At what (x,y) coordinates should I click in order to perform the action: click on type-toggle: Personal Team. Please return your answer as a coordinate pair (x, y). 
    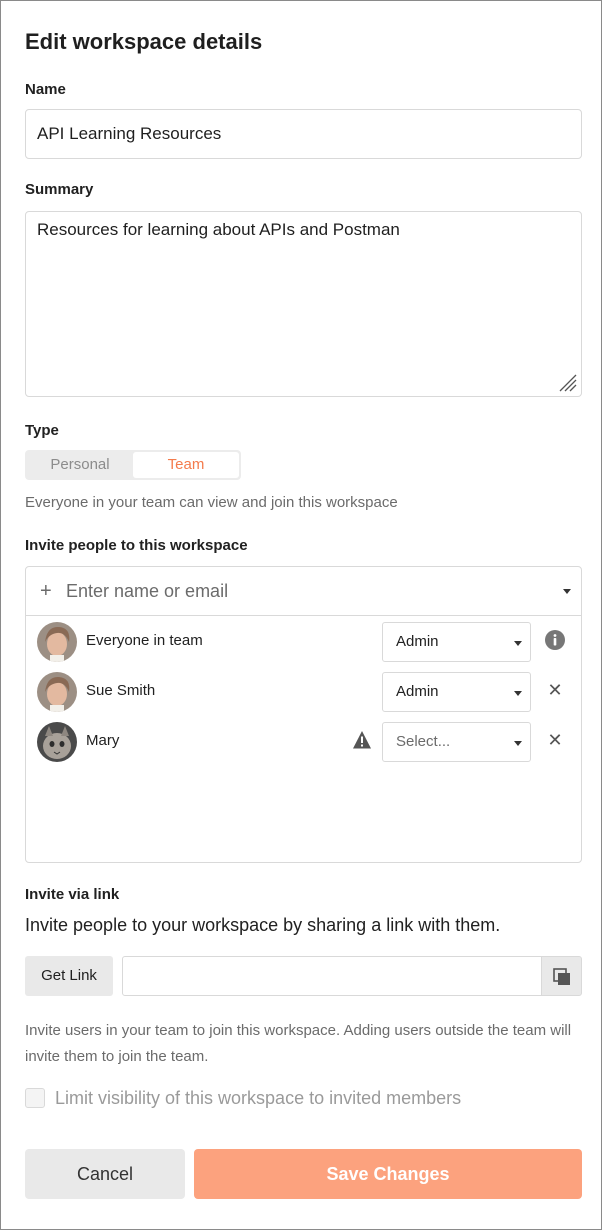
    Looking at the image, I should click on (133, 465).